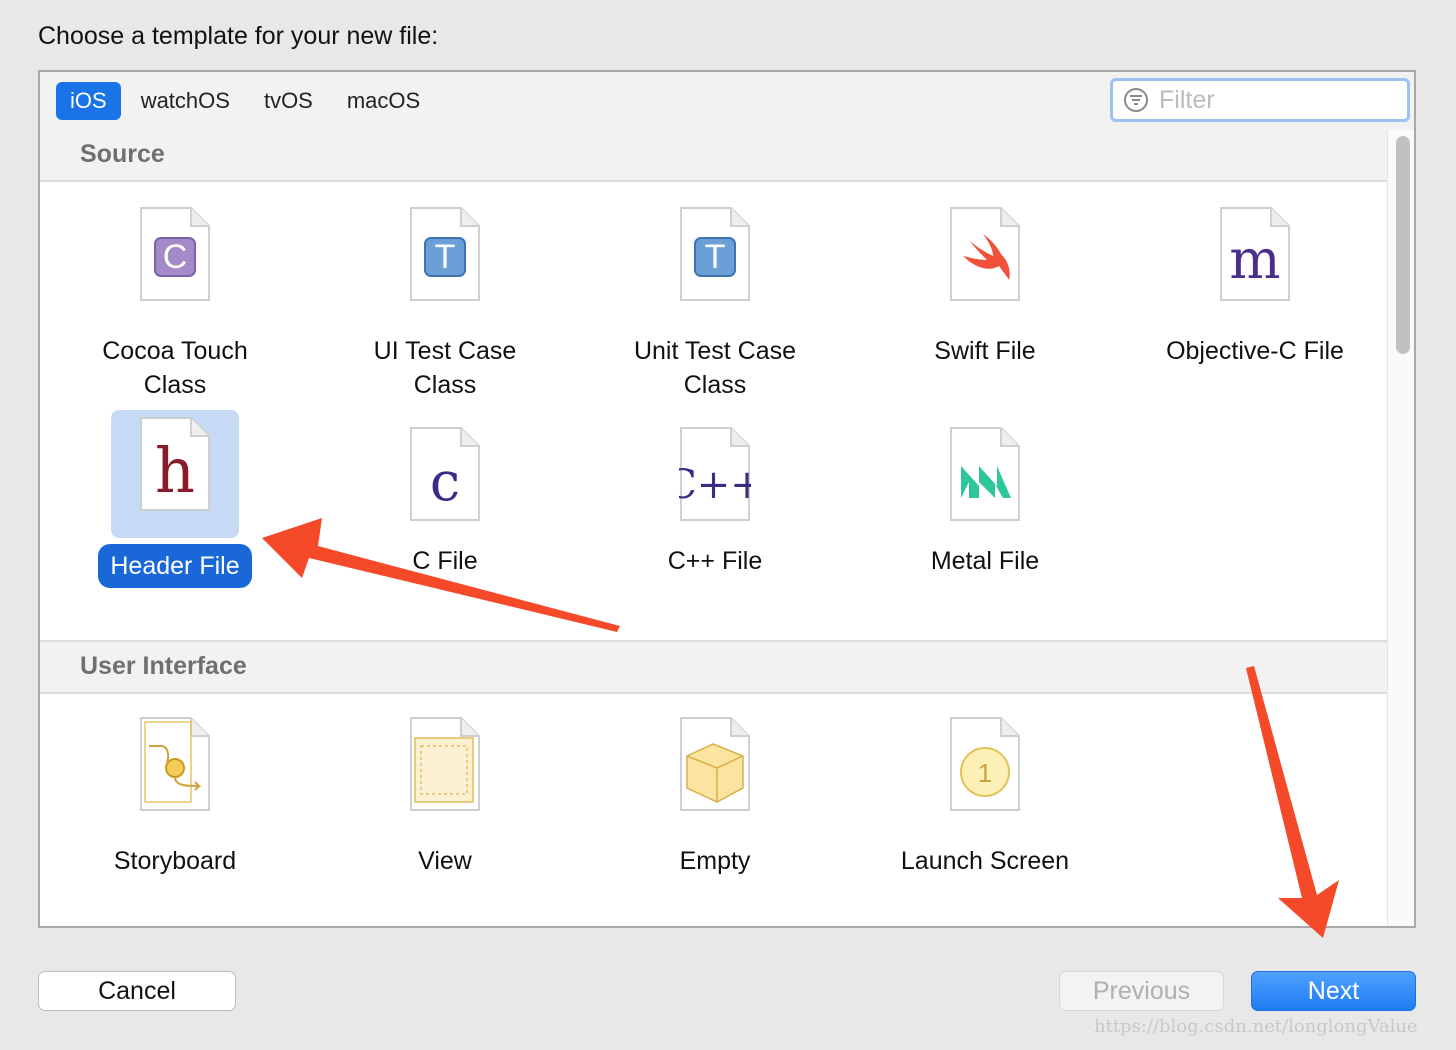 The width and height of the screenshot is (1456, 1050). I want to click on cocoa-touch-class-icon: C, so click(175, 254).